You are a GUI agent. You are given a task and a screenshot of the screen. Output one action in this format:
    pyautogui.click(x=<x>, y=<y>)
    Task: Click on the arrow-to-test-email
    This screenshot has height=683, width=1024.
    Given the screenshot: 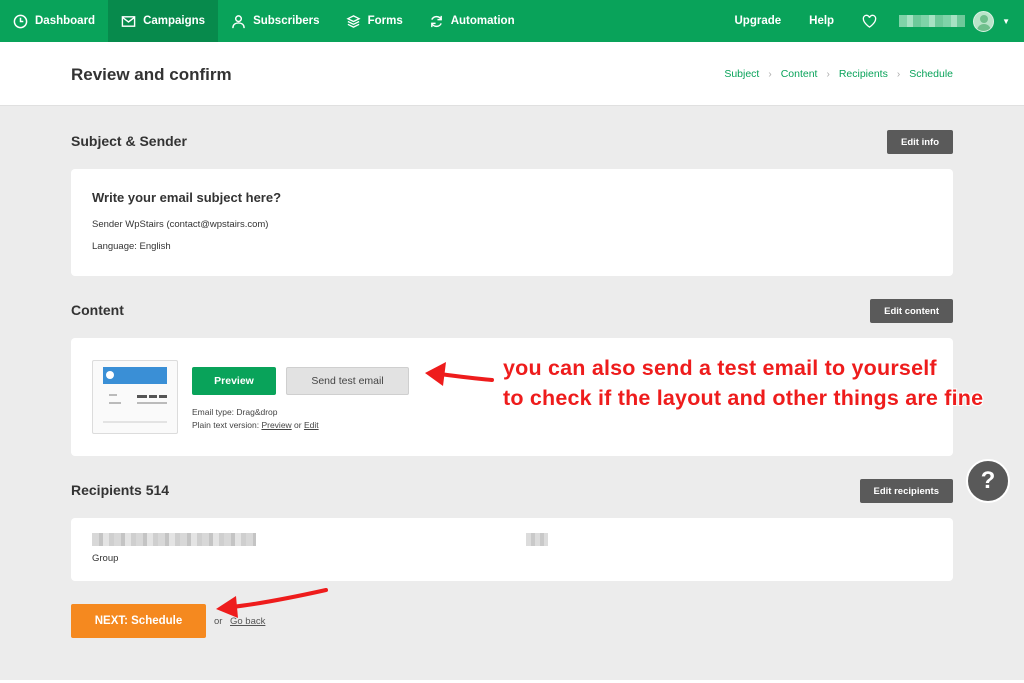 What is the action you would take?
    pyautogui.click(x=459, y=374)
    